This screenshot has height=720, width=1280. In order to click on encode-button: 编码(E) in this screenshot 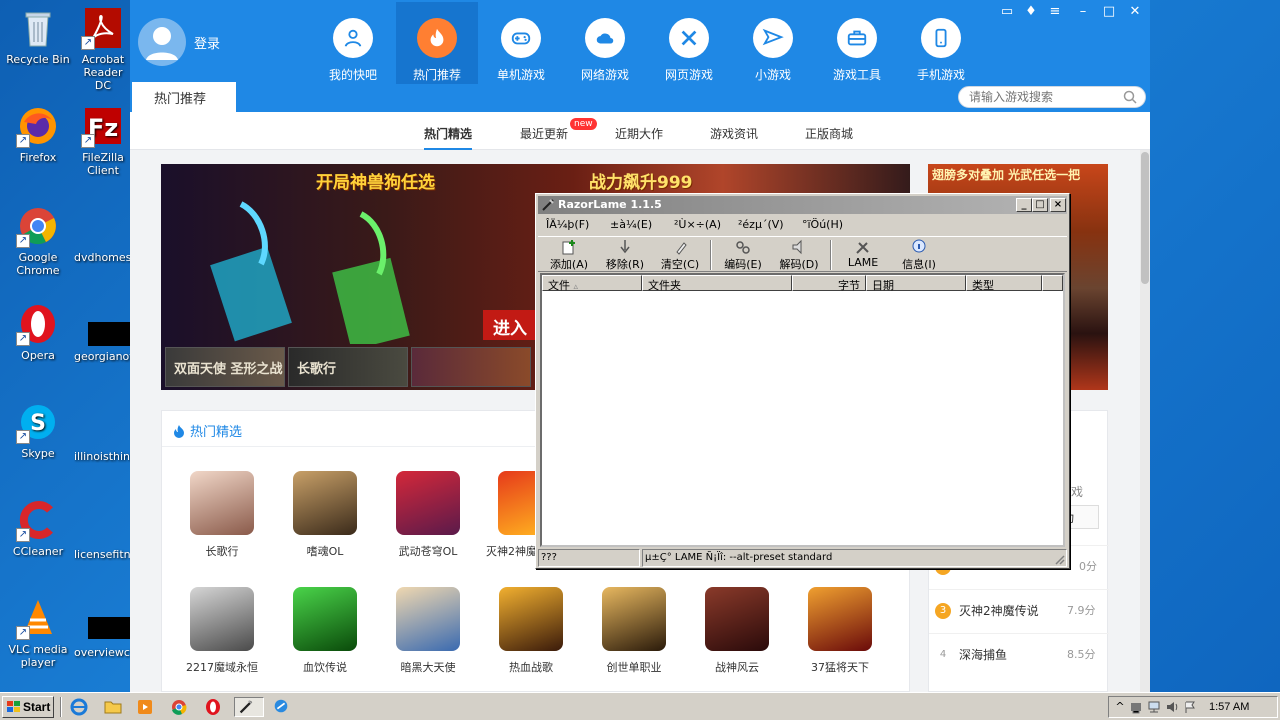, I will do `click(743, 255)`.